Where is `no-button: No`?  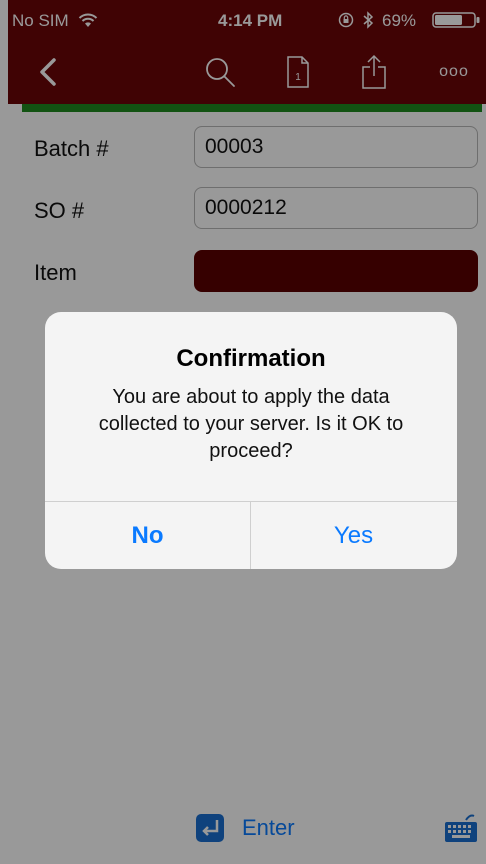 no-button: No is located at coordinates (147, 535).